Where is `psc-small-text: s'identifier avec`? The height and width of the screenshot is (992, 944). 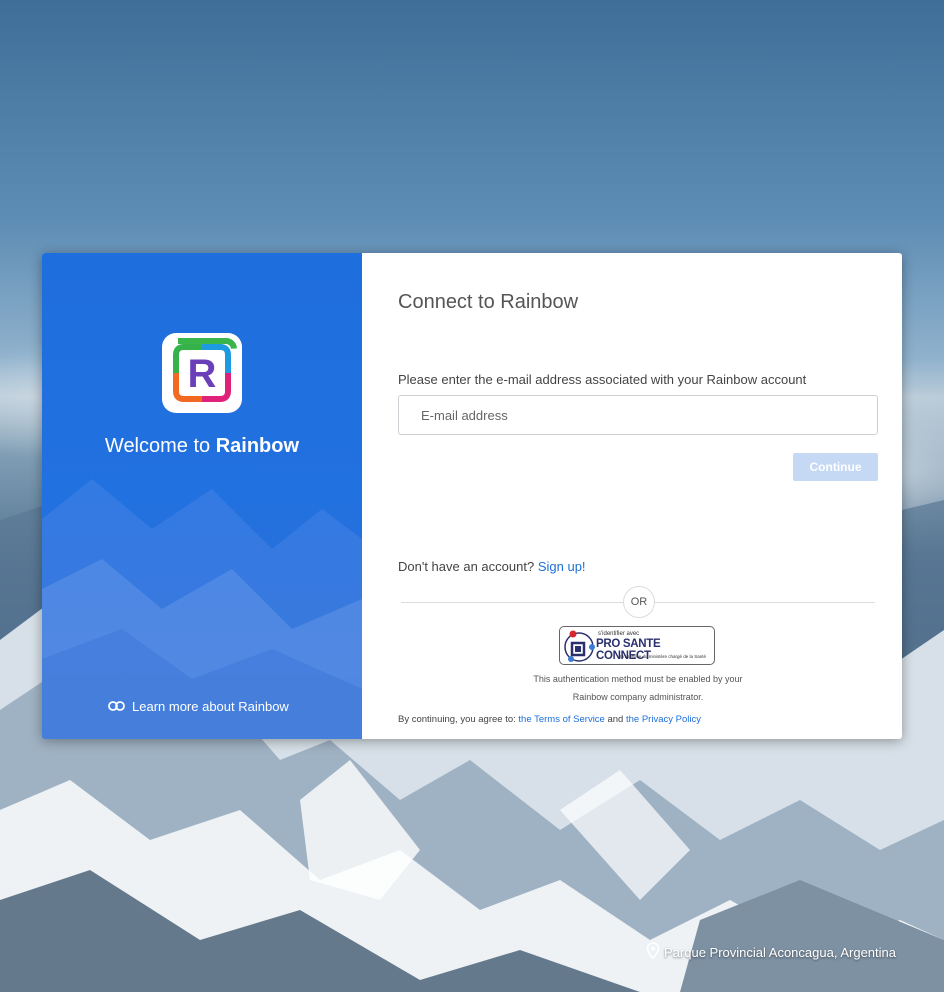 psc-small-text: s'identifier avec is located at coordinates (619, 634).